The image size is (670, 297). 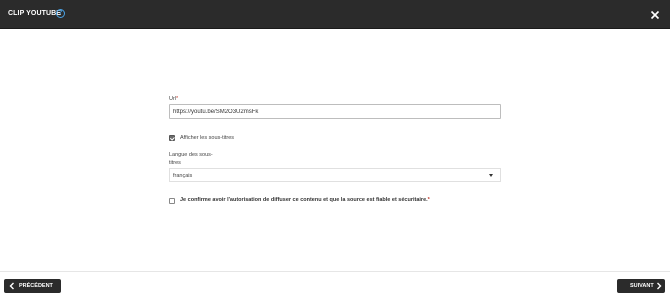 I want to click on url-label: Url*, so click(x=173, y=99).